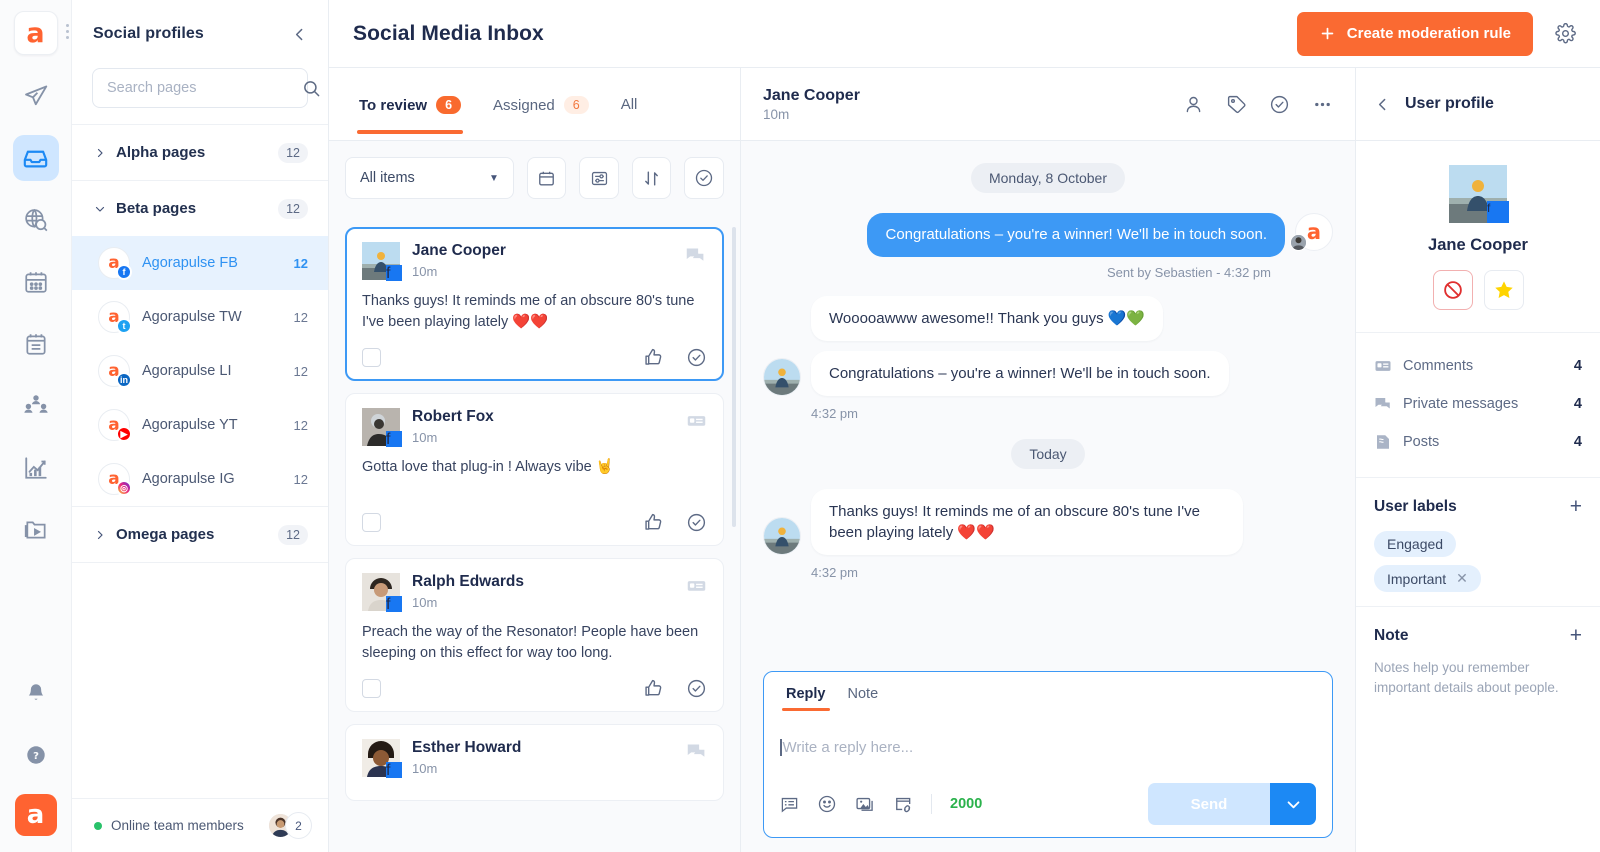  Describe the element at coordinates (534, 593) in the screenshot. I see `list-item-head: f Ralph Edwards 10m` at that location.